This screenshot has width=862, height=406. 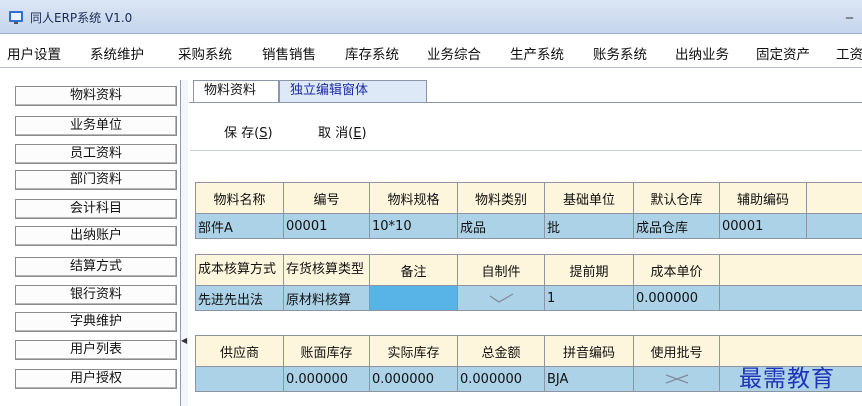 I want to click on cell-material-name: 部件A, so click(x=239, y=226).